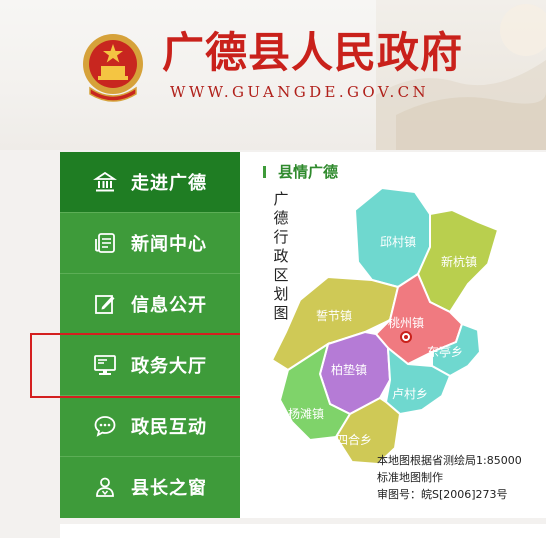  What do you see at coordinates (299, 92) in the screenshot?
I see `site-url: WWW.GUANGDE.GOV.CN` at bounding box center [299, 92].